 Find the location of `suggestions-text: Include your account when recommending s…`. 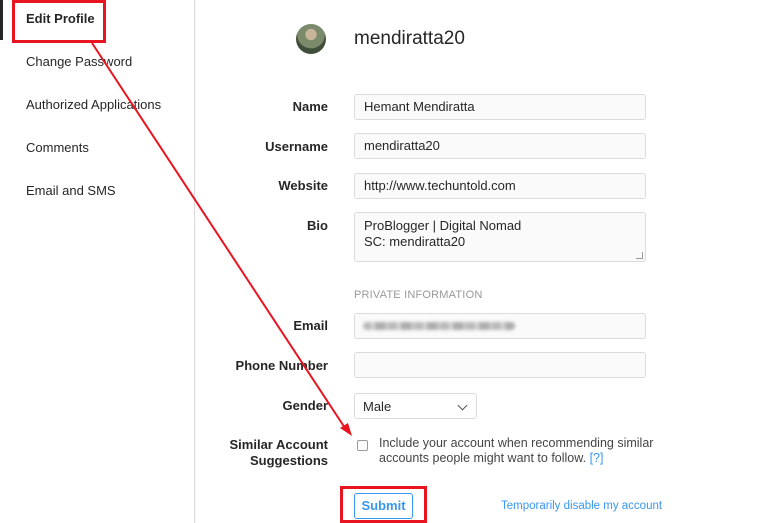

suggestions-text: Include your account when recommending s… is located at coordinates (516, 450).